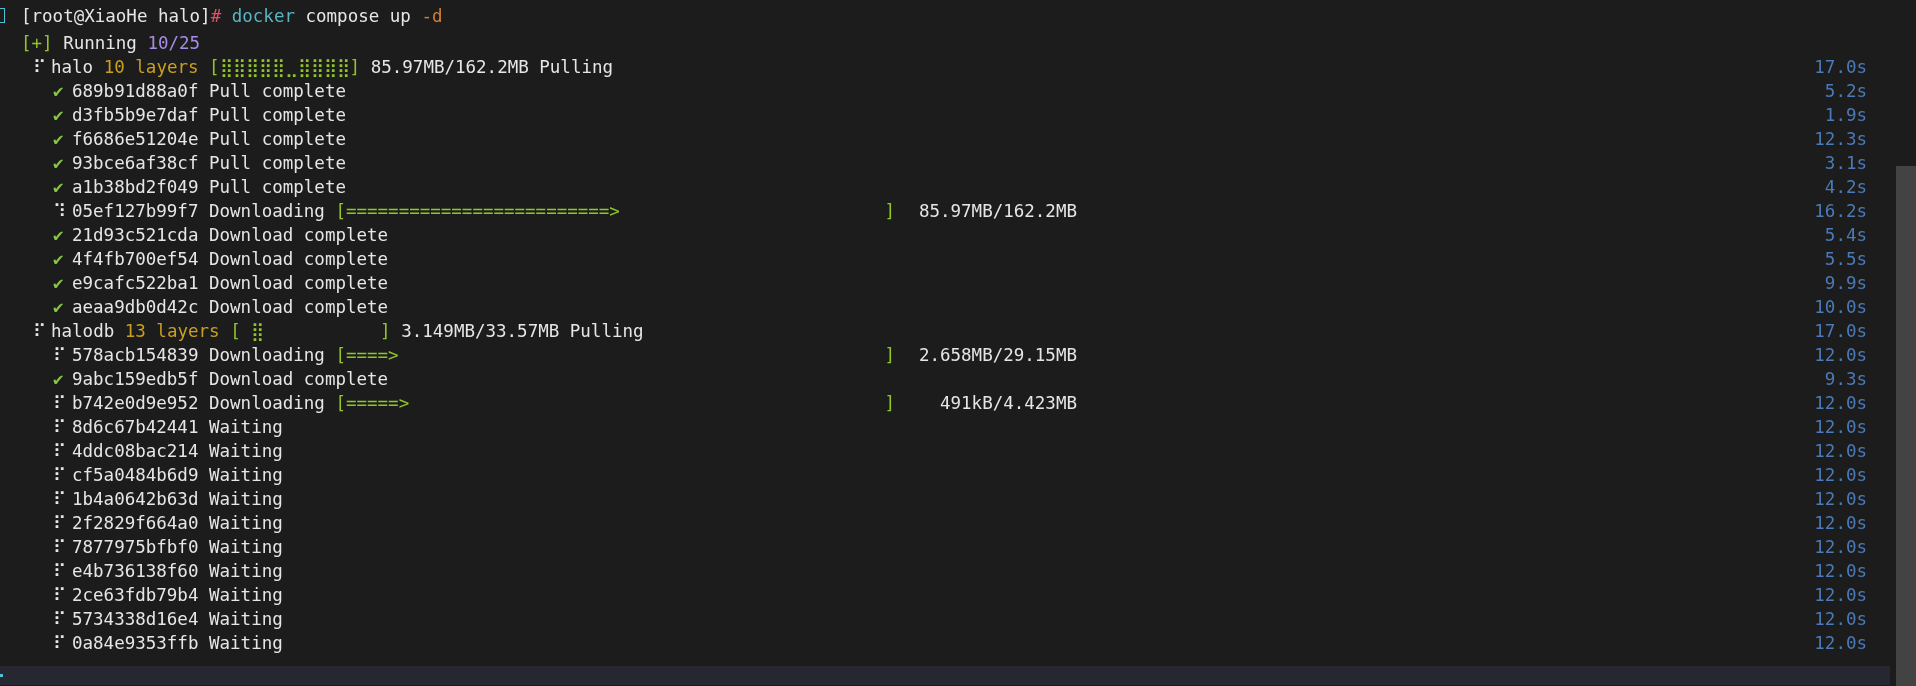  I want to click on command-option-text: -d, so click(432, 15).